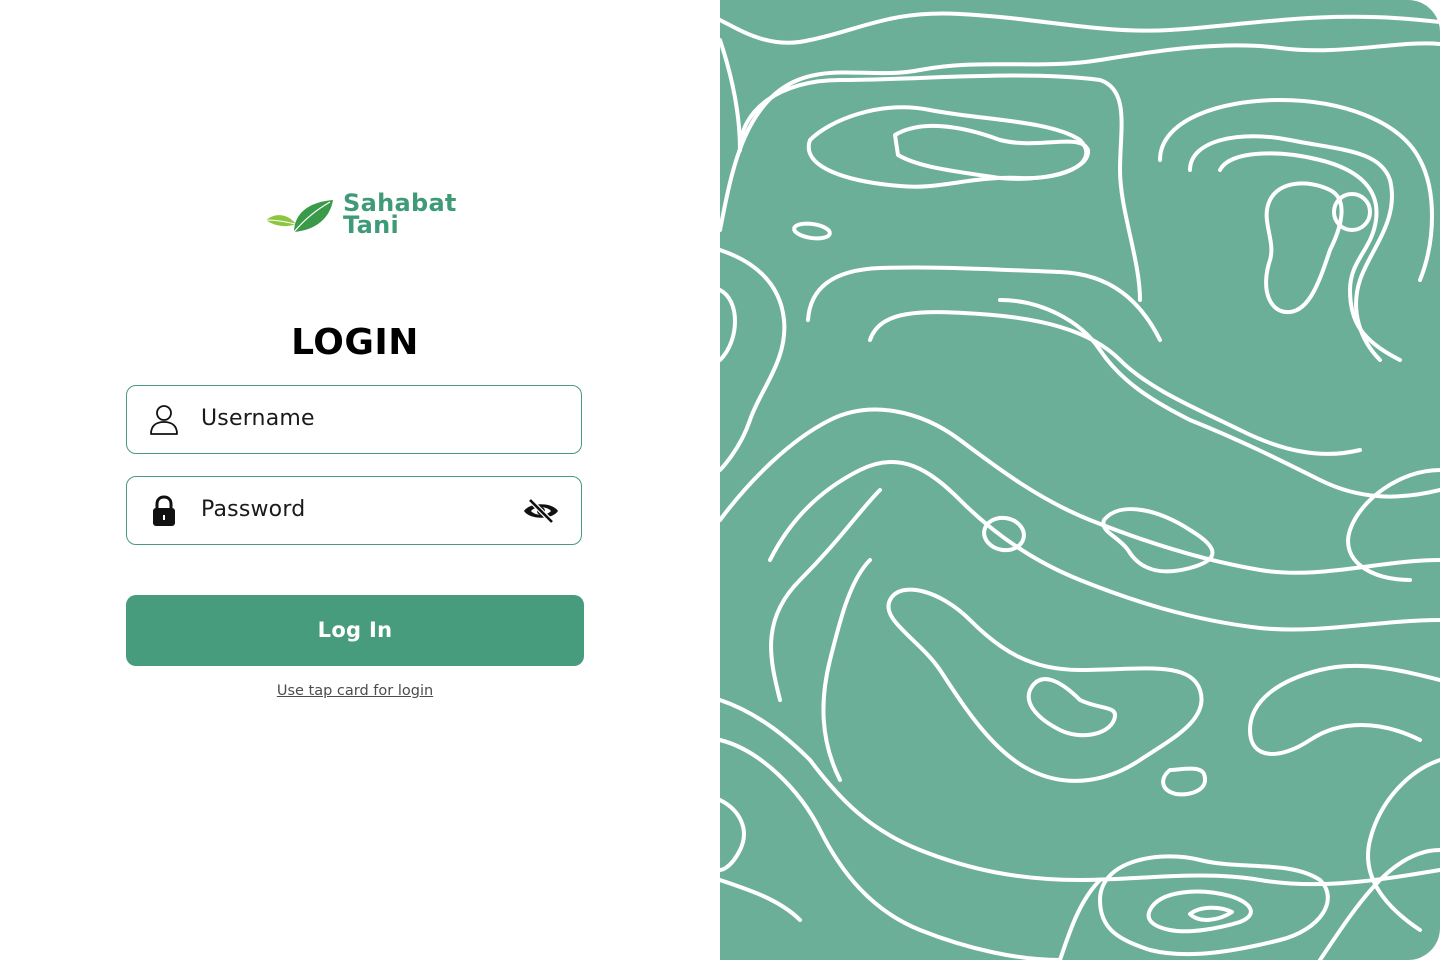  What do you see at coordinates (164, 420) in the screenshot?
I see `user-icon` at bounding box center [164, 420].